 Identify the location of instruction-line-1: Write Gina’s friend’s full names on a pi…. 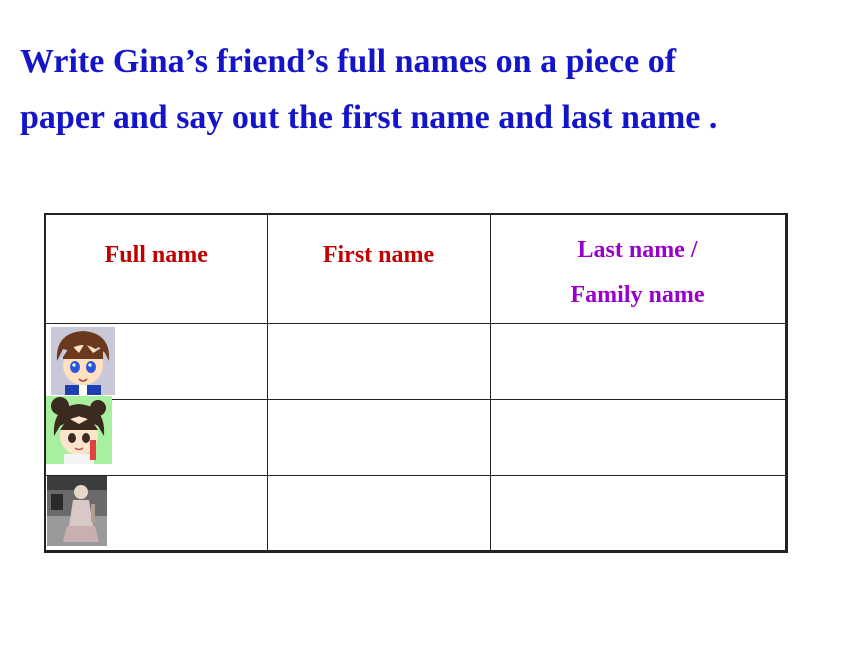
(348, 61).